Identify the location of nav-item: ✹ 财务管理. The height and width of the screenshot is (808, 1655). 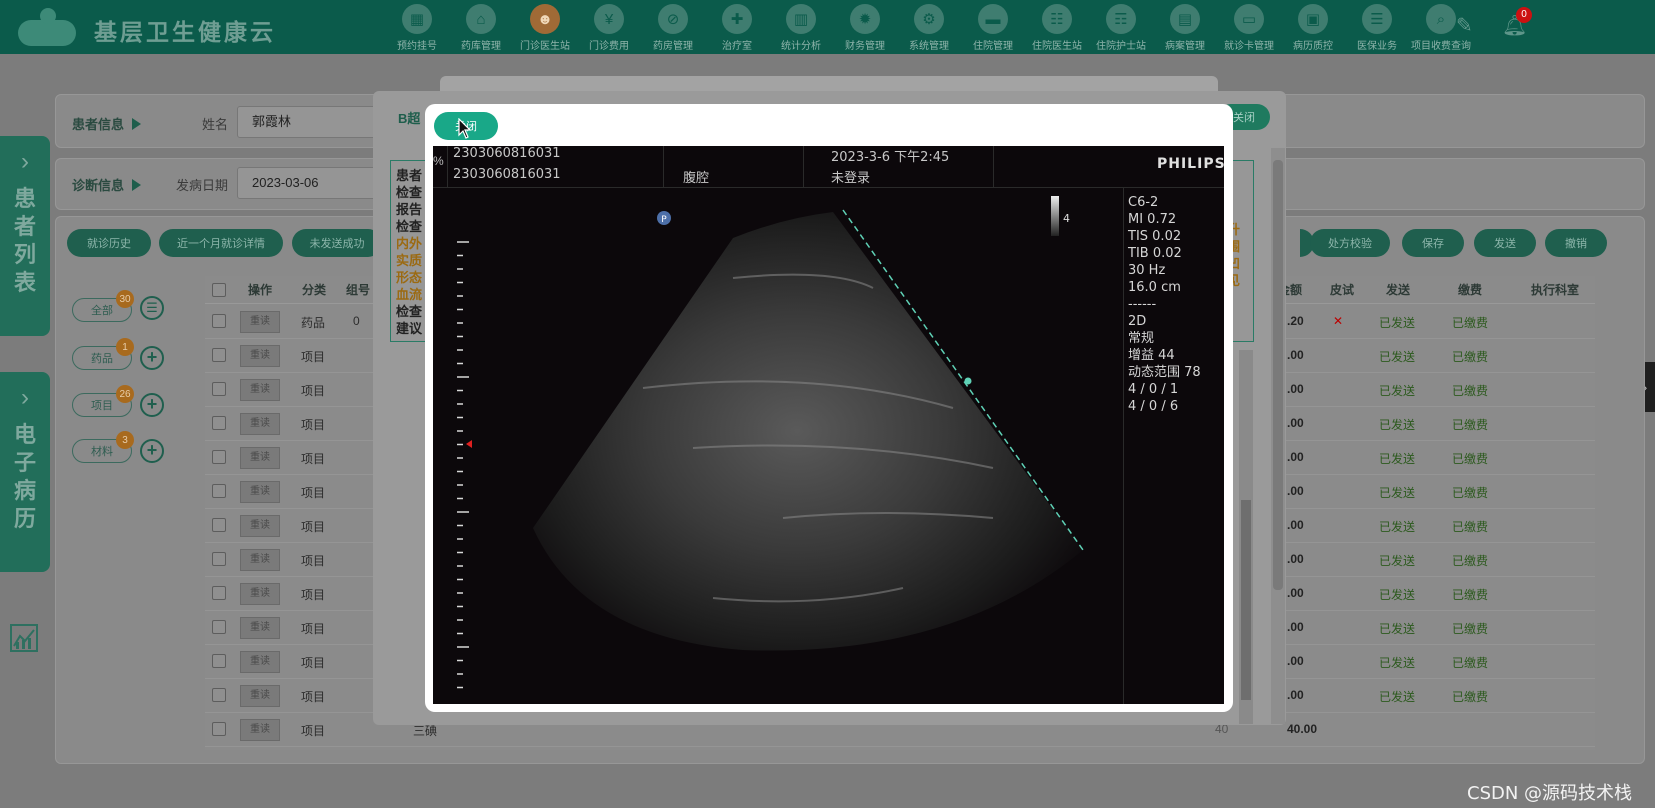
(865, 27).